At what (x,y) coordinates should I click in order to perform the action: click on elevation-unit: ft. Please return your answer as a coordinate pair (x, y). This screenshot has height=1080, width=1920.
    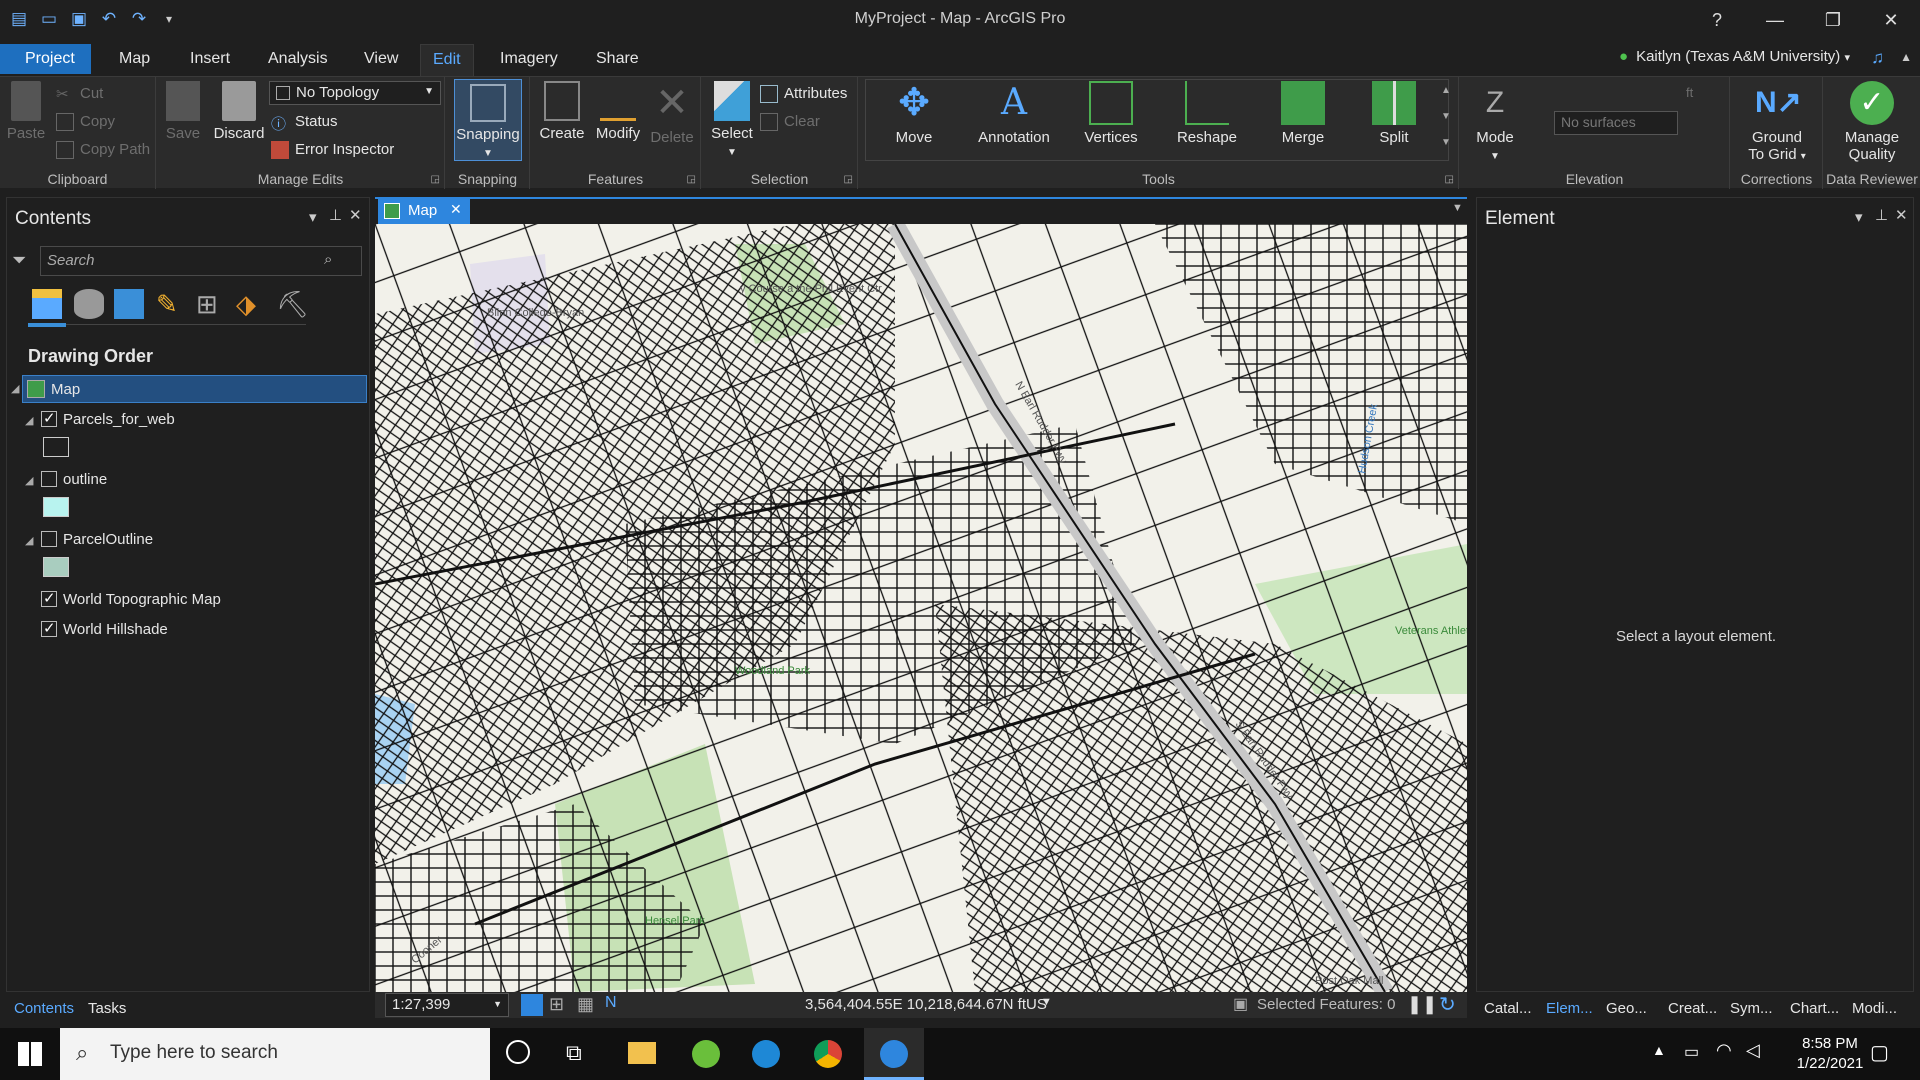
    Looking at the image, I should click on (1689, 92).